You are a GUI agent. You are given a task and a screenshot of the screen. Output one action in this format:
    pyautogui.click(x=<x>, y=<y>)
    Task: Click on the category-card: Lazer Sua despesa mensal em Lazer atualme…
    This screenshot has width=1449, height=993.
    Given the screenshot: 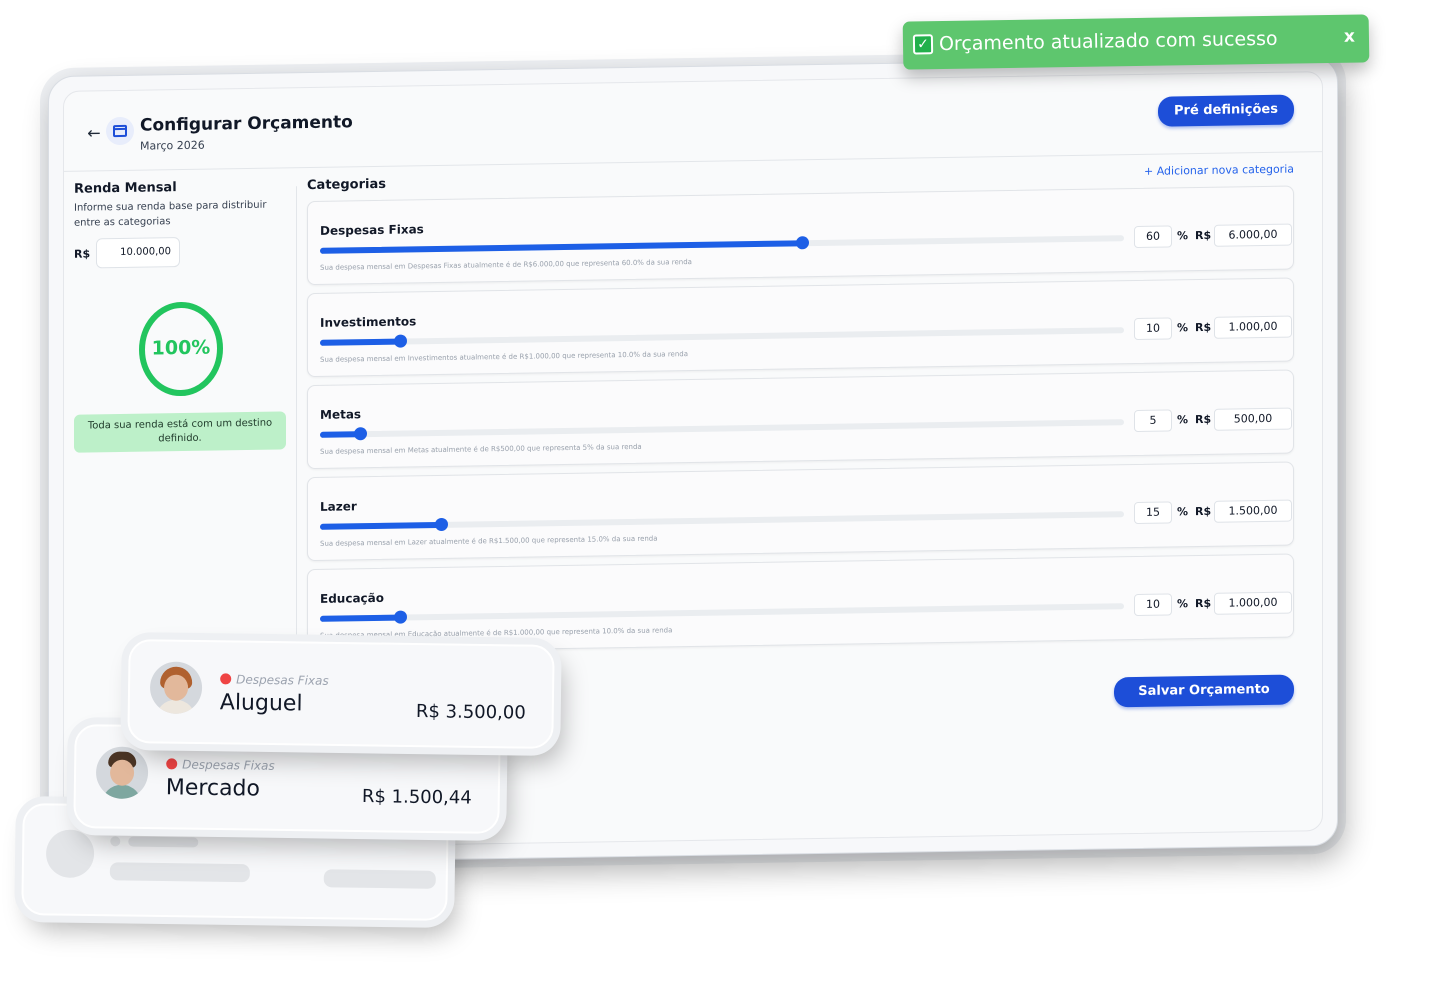 What is the action you would take?
    pyautogui.click(x=800, y=511)
    